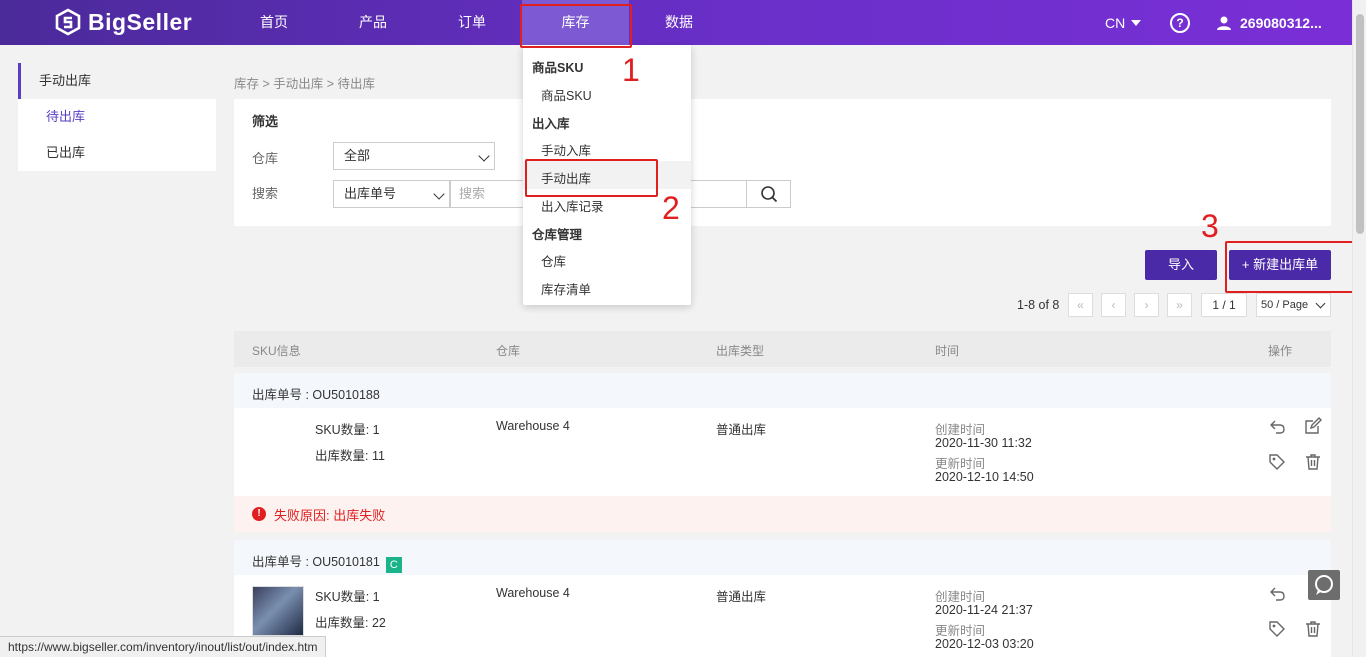 This screenshot has width=1366, height=657. What do you see at coordinates (68, 22) in the screenshot?
I see `logo-icon` at bounding box center [68, 22].